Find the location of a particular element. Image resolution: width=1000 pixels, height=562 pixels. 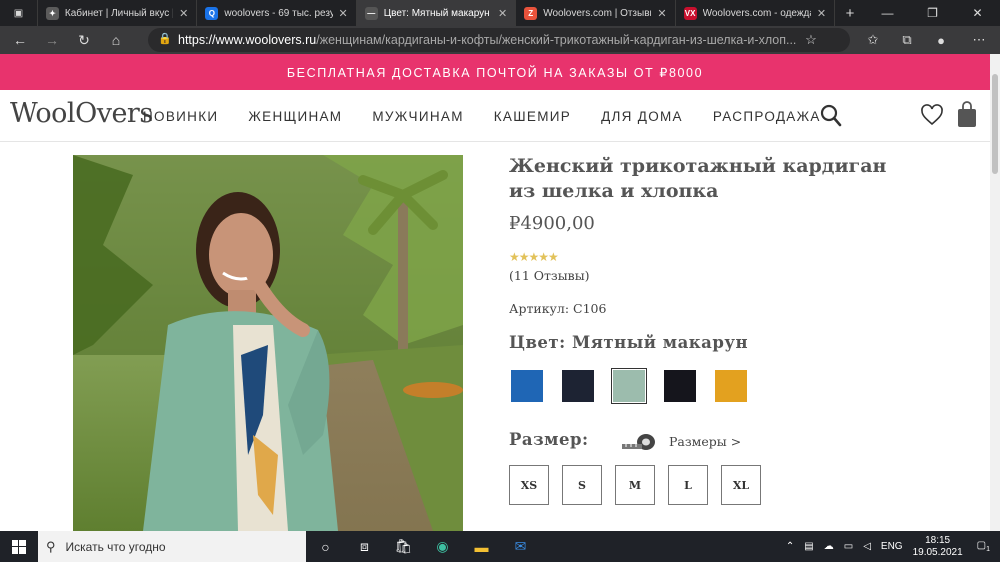

page-scrollbar is located at coordinates (995, 292).